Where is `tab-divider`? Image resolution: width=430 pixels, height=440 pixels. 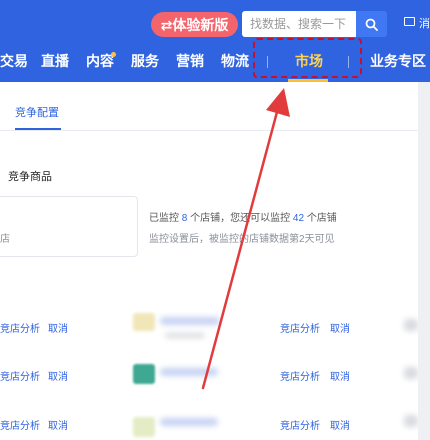 tab-divider is located at coordinates (209, 130).